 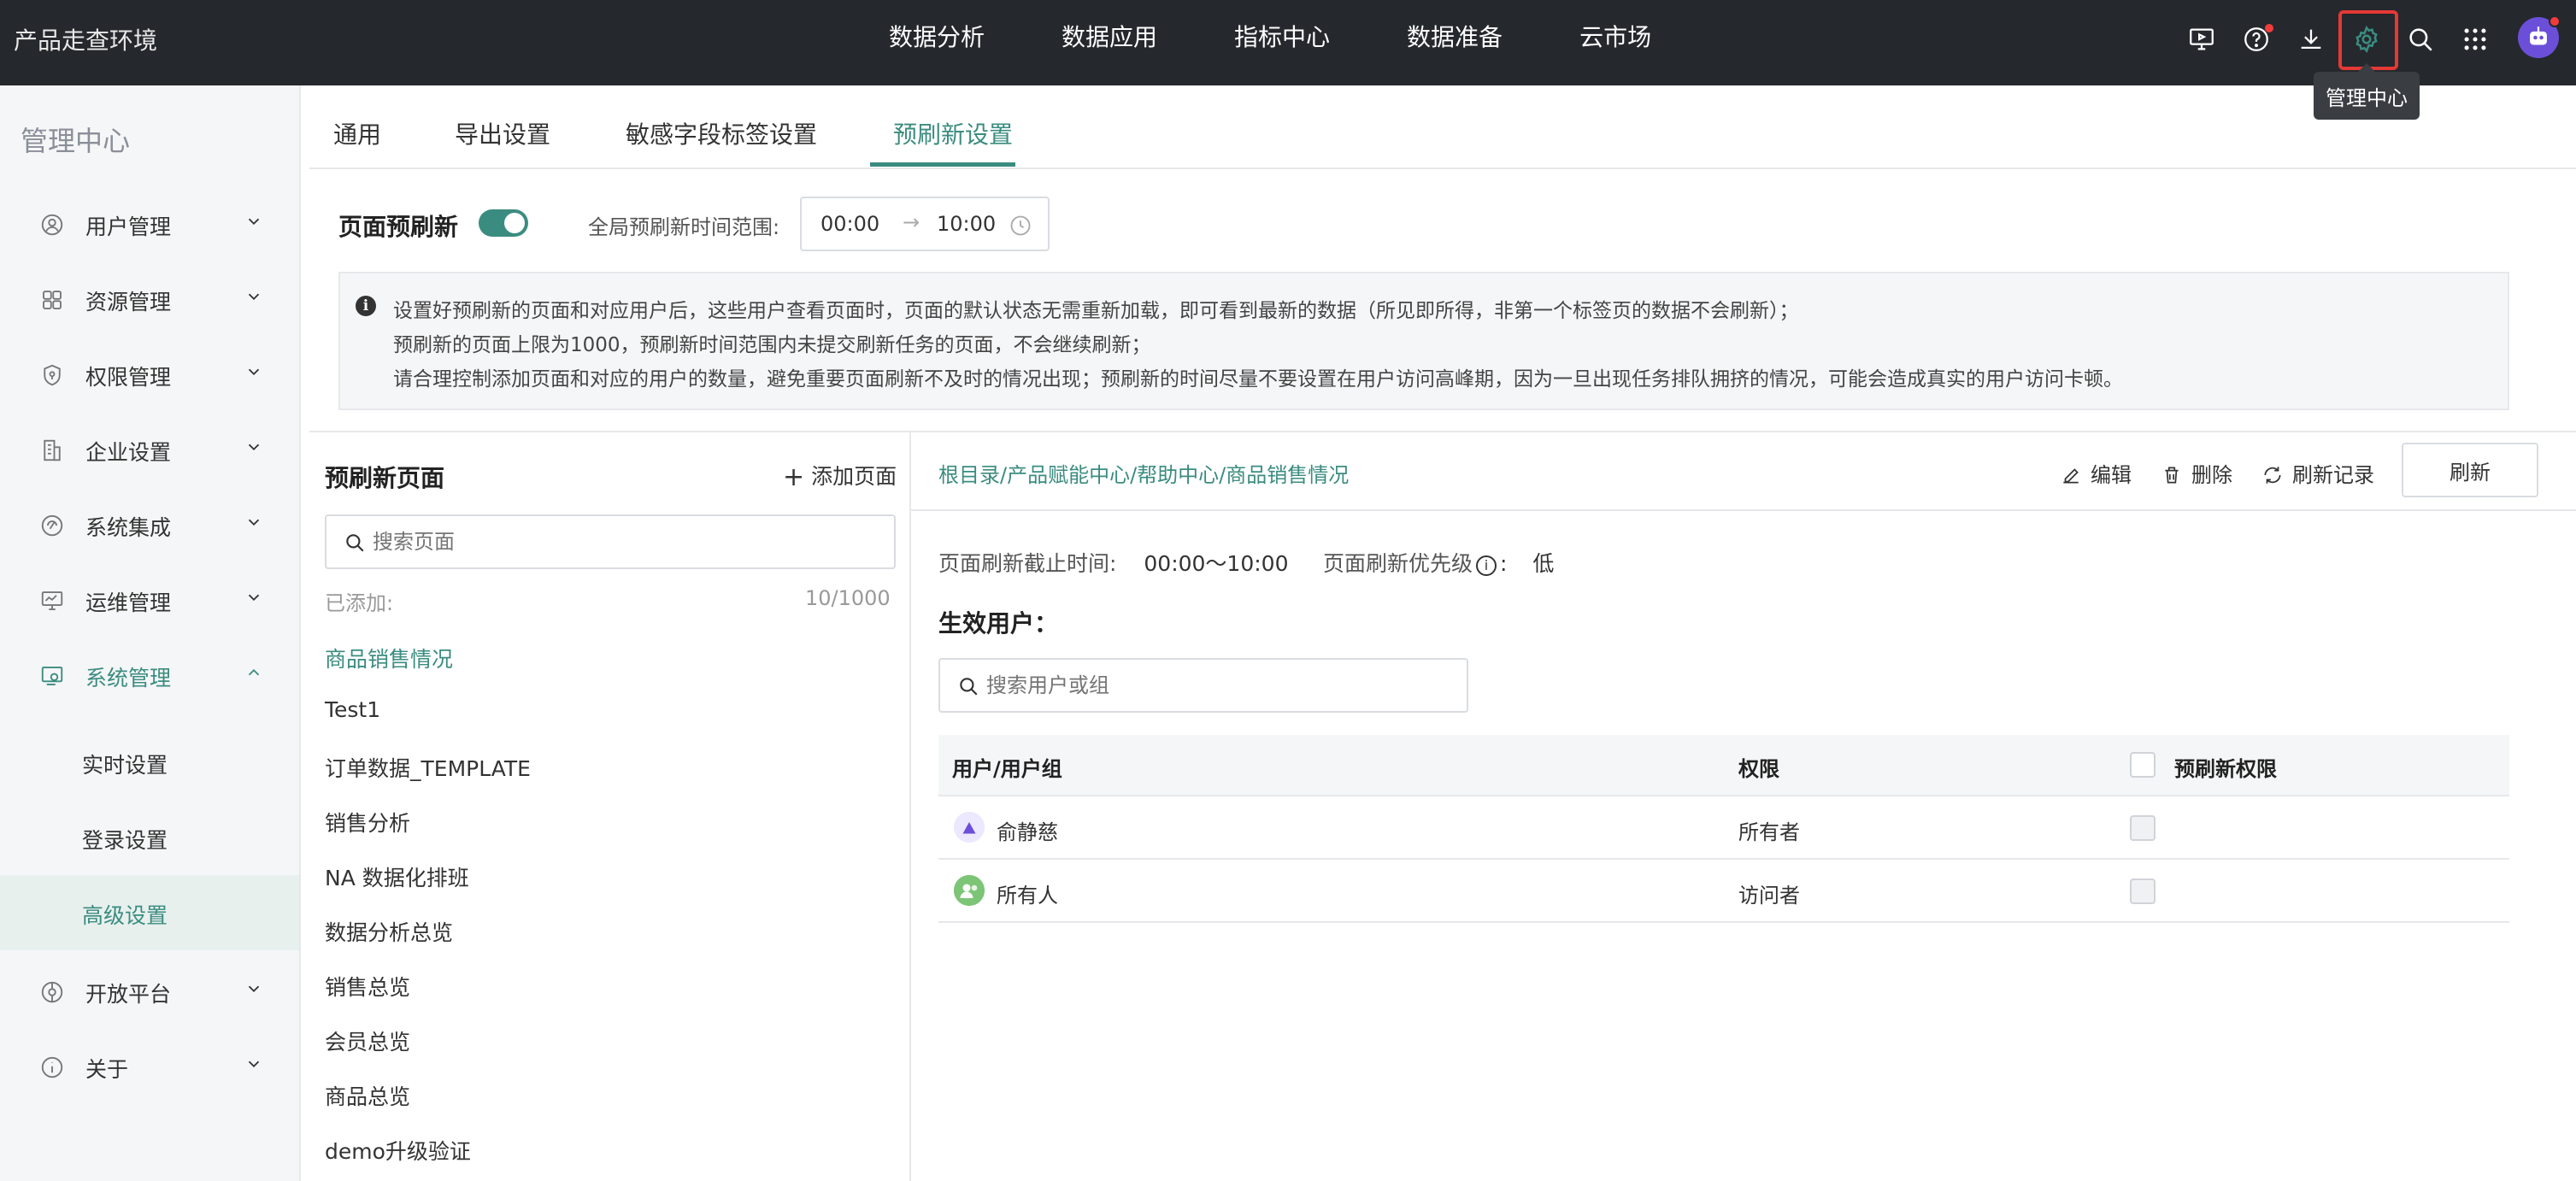 I want to click on clock-icon, so click(x=1020, y=226).